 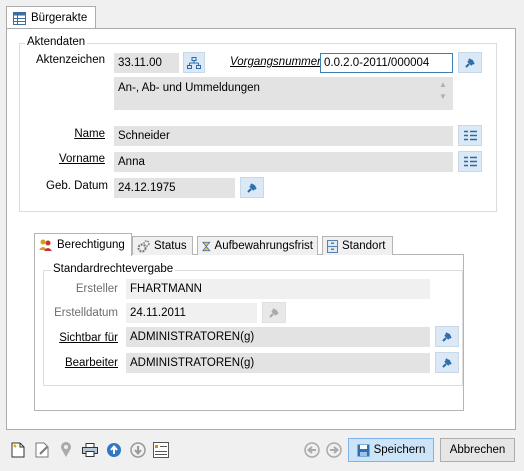 What do you see at coordinates (18, 450) in the screenshot?
I see `new-document-icon` at bounding box center [18, 450].